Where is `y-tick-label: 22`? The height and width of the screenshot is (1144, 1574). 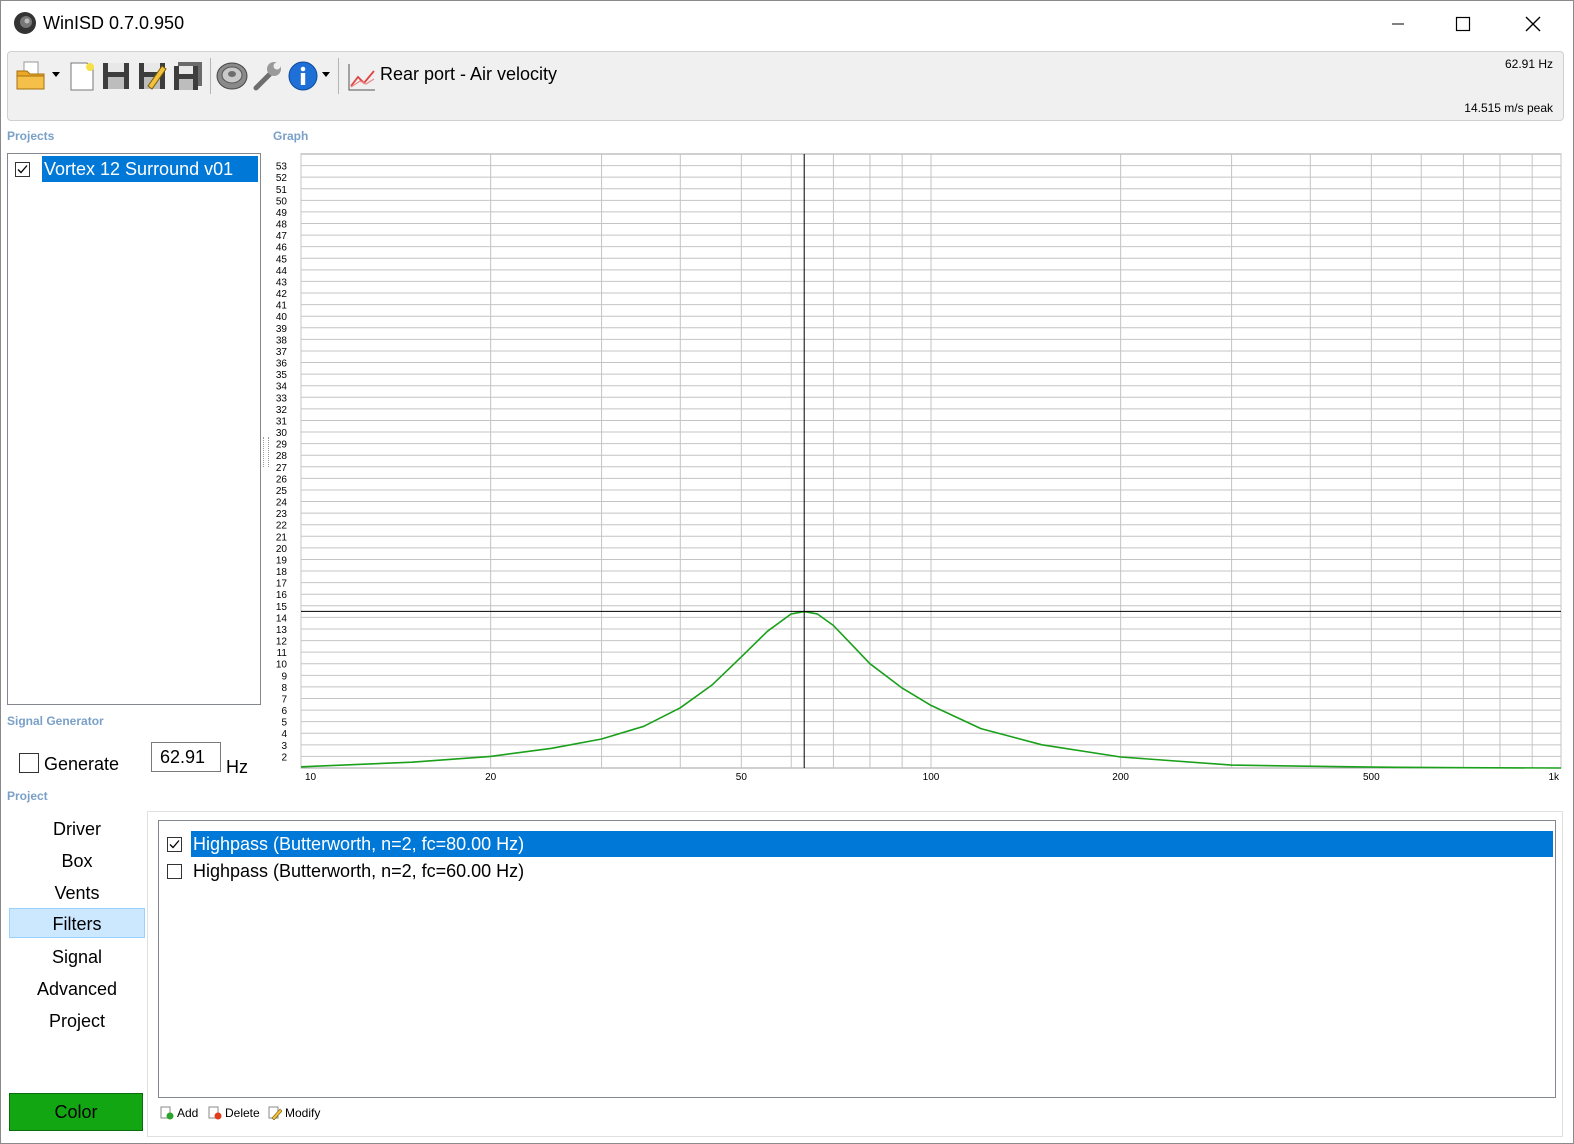
y-tick-label: 22 is located at coordinates (282, 526).